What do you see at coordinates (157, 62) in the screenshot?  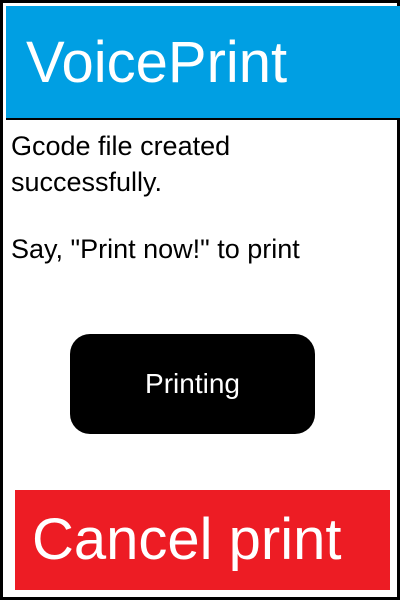 I see `app-title: VoicePrint` at bounding box center [157, 62].